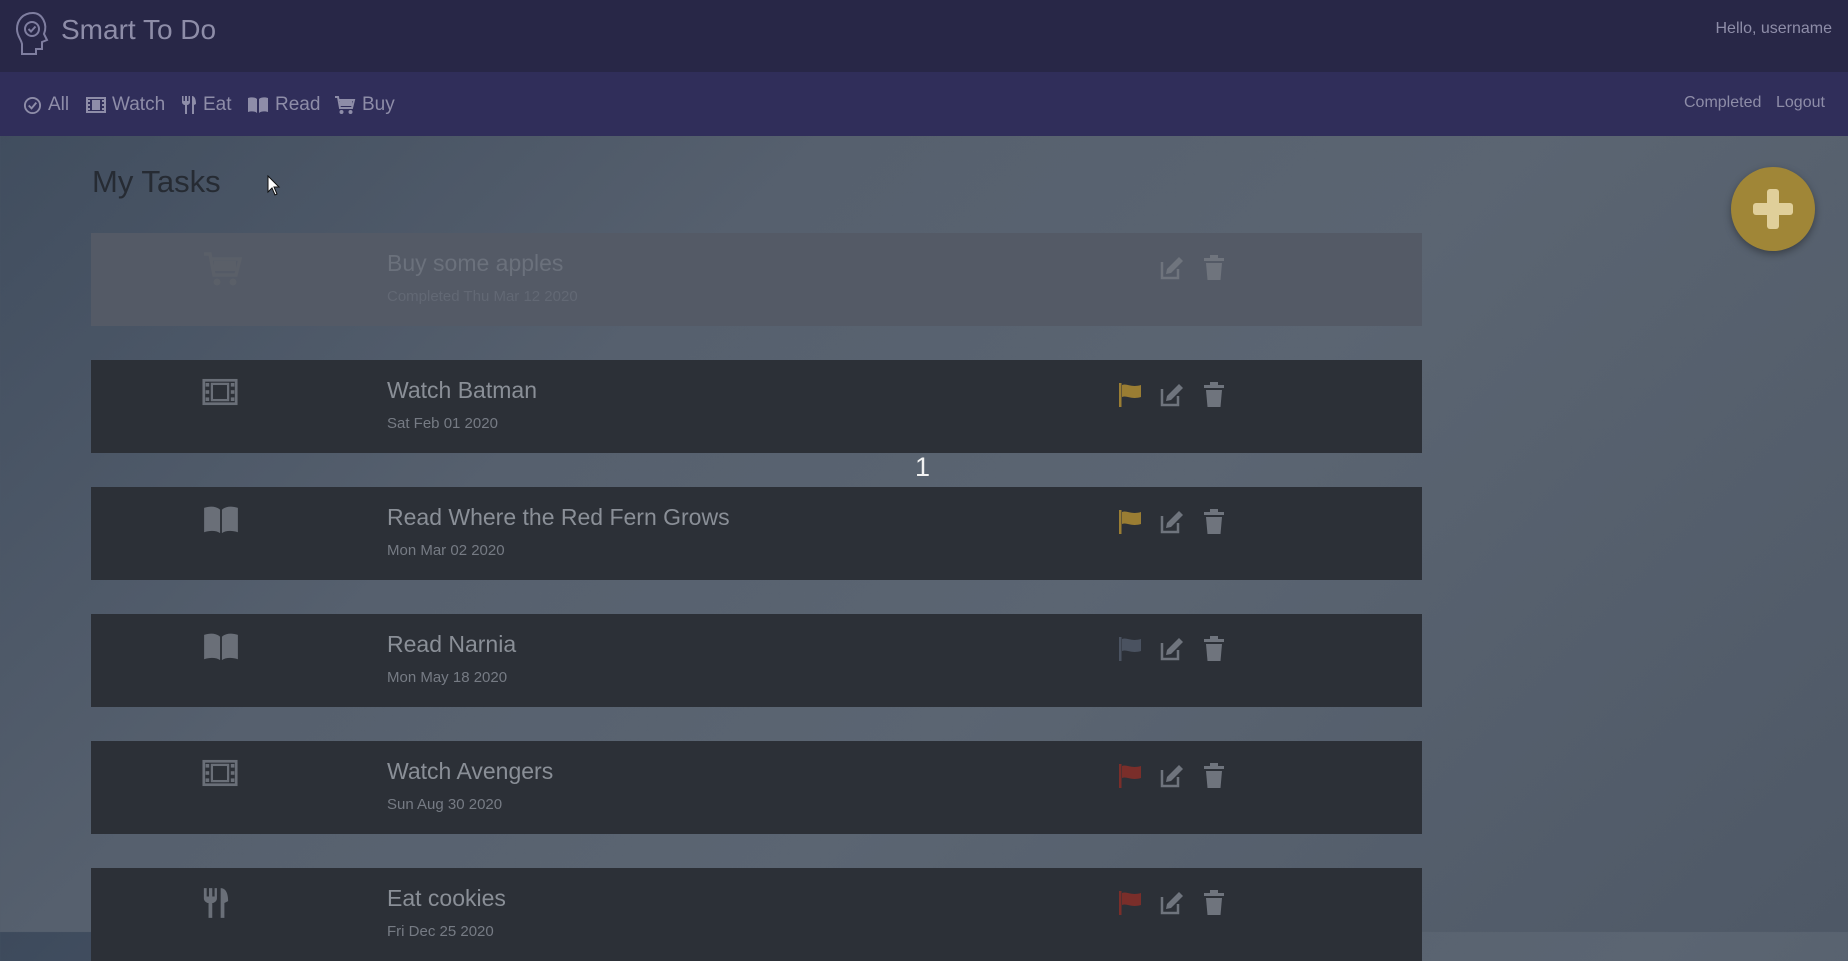 This screenshot has width=1848, height=961. What do you see at coordinates (33, 34) in the screenshot?
I see `brain-check-icon` at bounding box center [33, 34].